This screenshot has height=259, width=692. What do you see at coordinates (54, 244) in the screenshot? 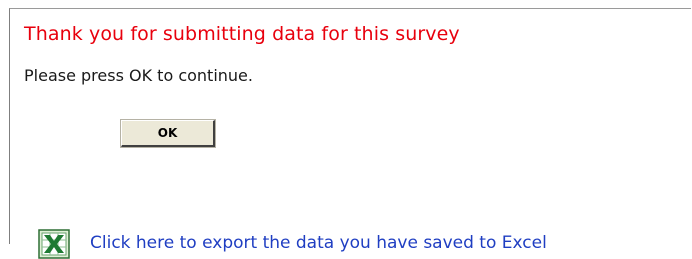
I see `excel-icon` at bounding box center [54, 244].